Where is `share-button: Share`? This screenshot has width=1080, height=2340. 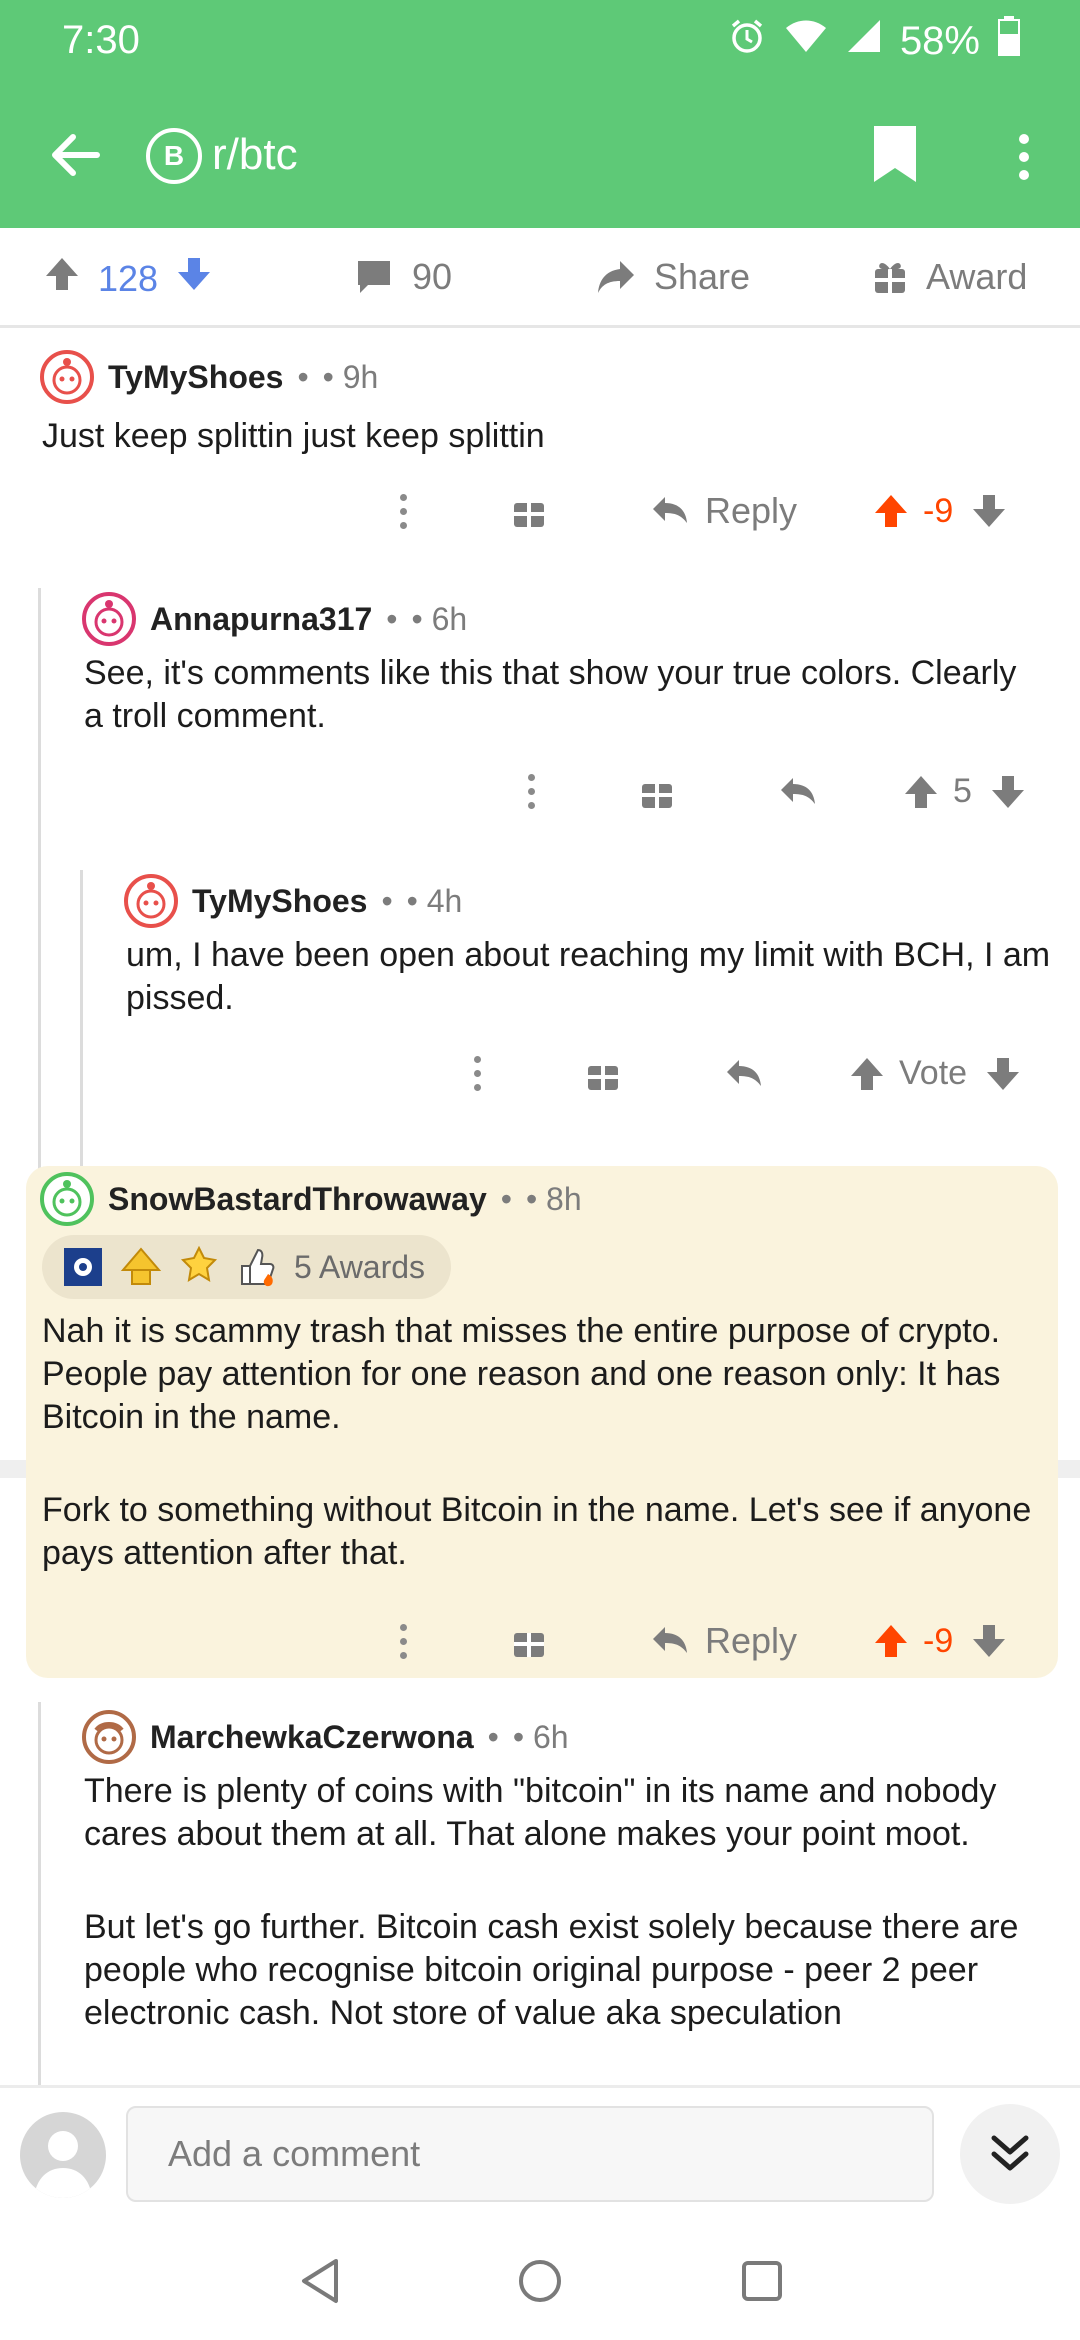 share-button: Share is located at coordinates (673, 277).